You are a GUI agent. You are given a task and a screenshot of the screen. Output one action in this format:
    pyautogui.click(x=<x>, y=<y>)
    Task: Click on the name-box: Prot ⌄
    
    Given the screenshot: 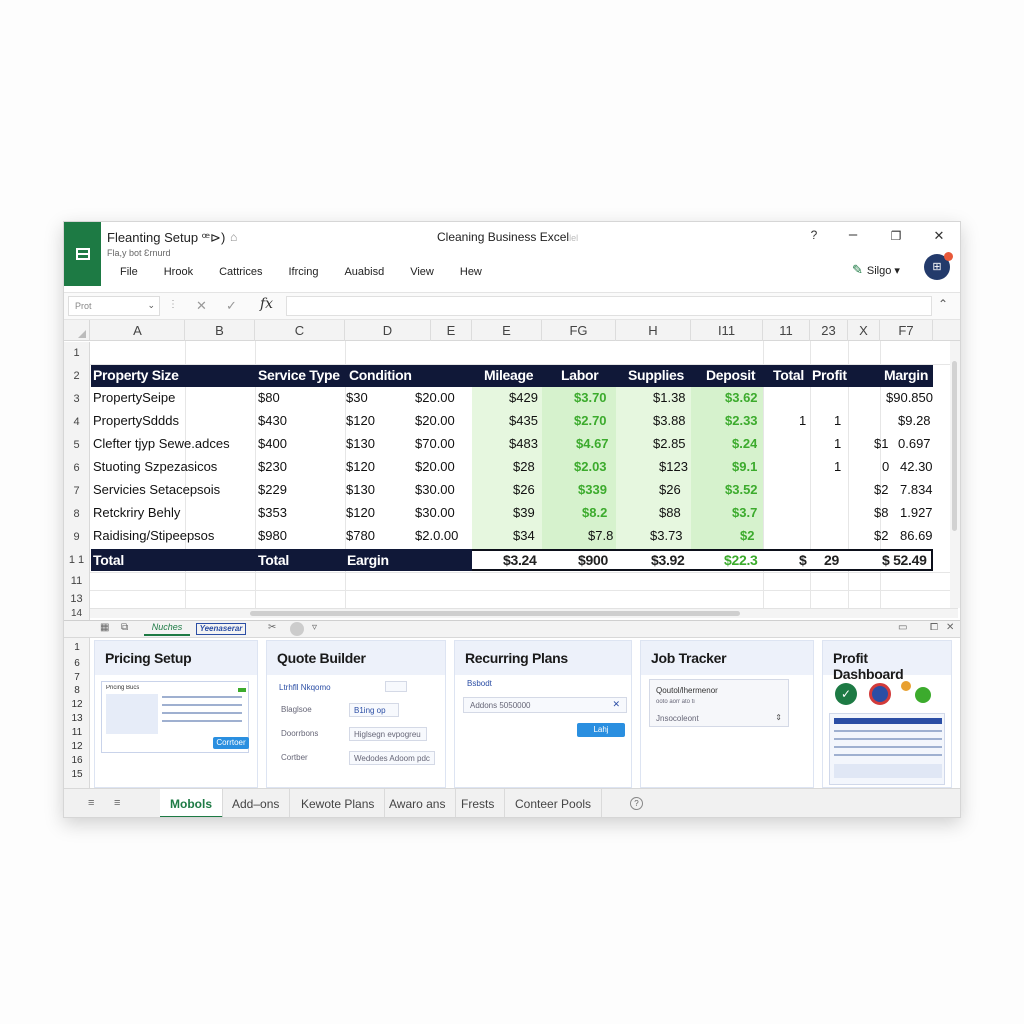 What is the action you would take?
    pyautogui.click(x=114, y=306)
    